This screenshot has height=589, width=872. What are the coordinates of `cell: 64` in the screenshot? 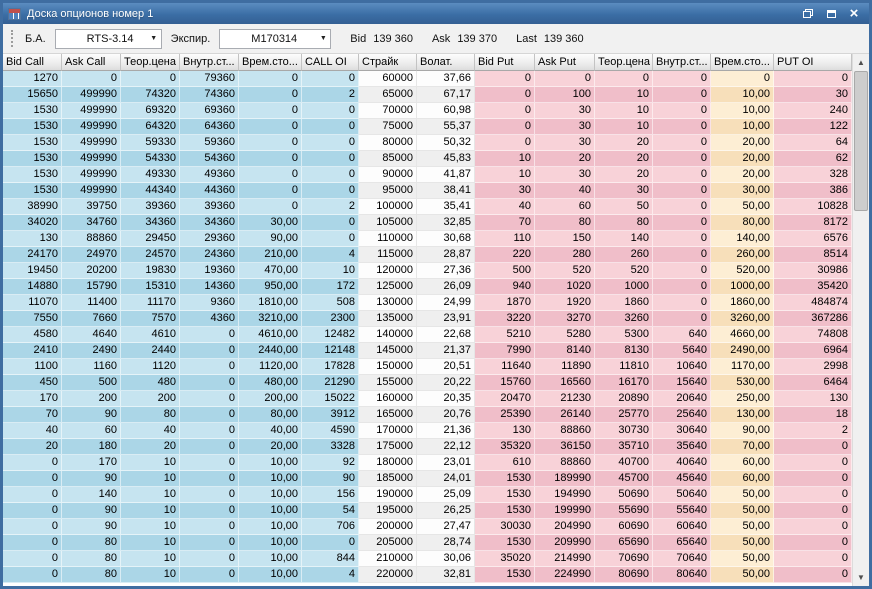 It's located at (813, 143).